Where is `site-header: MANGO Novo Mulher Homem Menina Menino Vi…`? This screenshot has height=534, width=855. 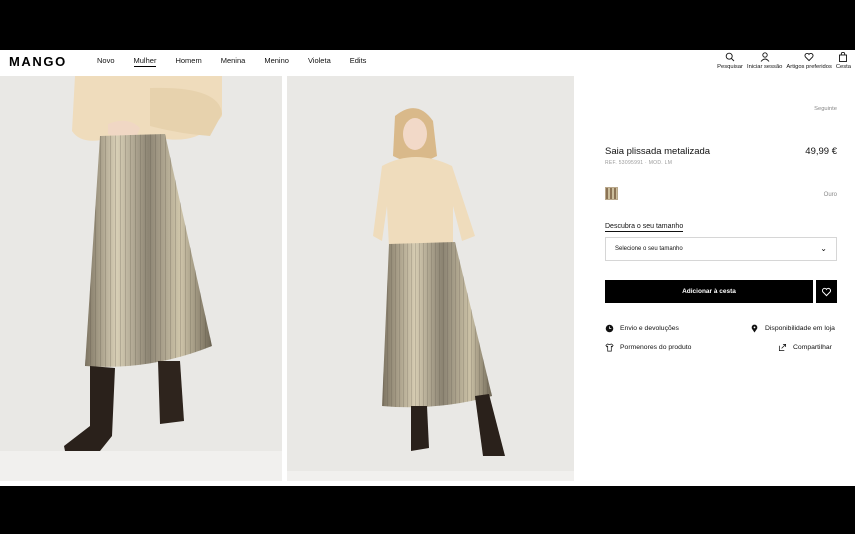 site-header: MANGO Novo Mulher Homem Menina Menino Vi… is located at coordinates (427, 63).